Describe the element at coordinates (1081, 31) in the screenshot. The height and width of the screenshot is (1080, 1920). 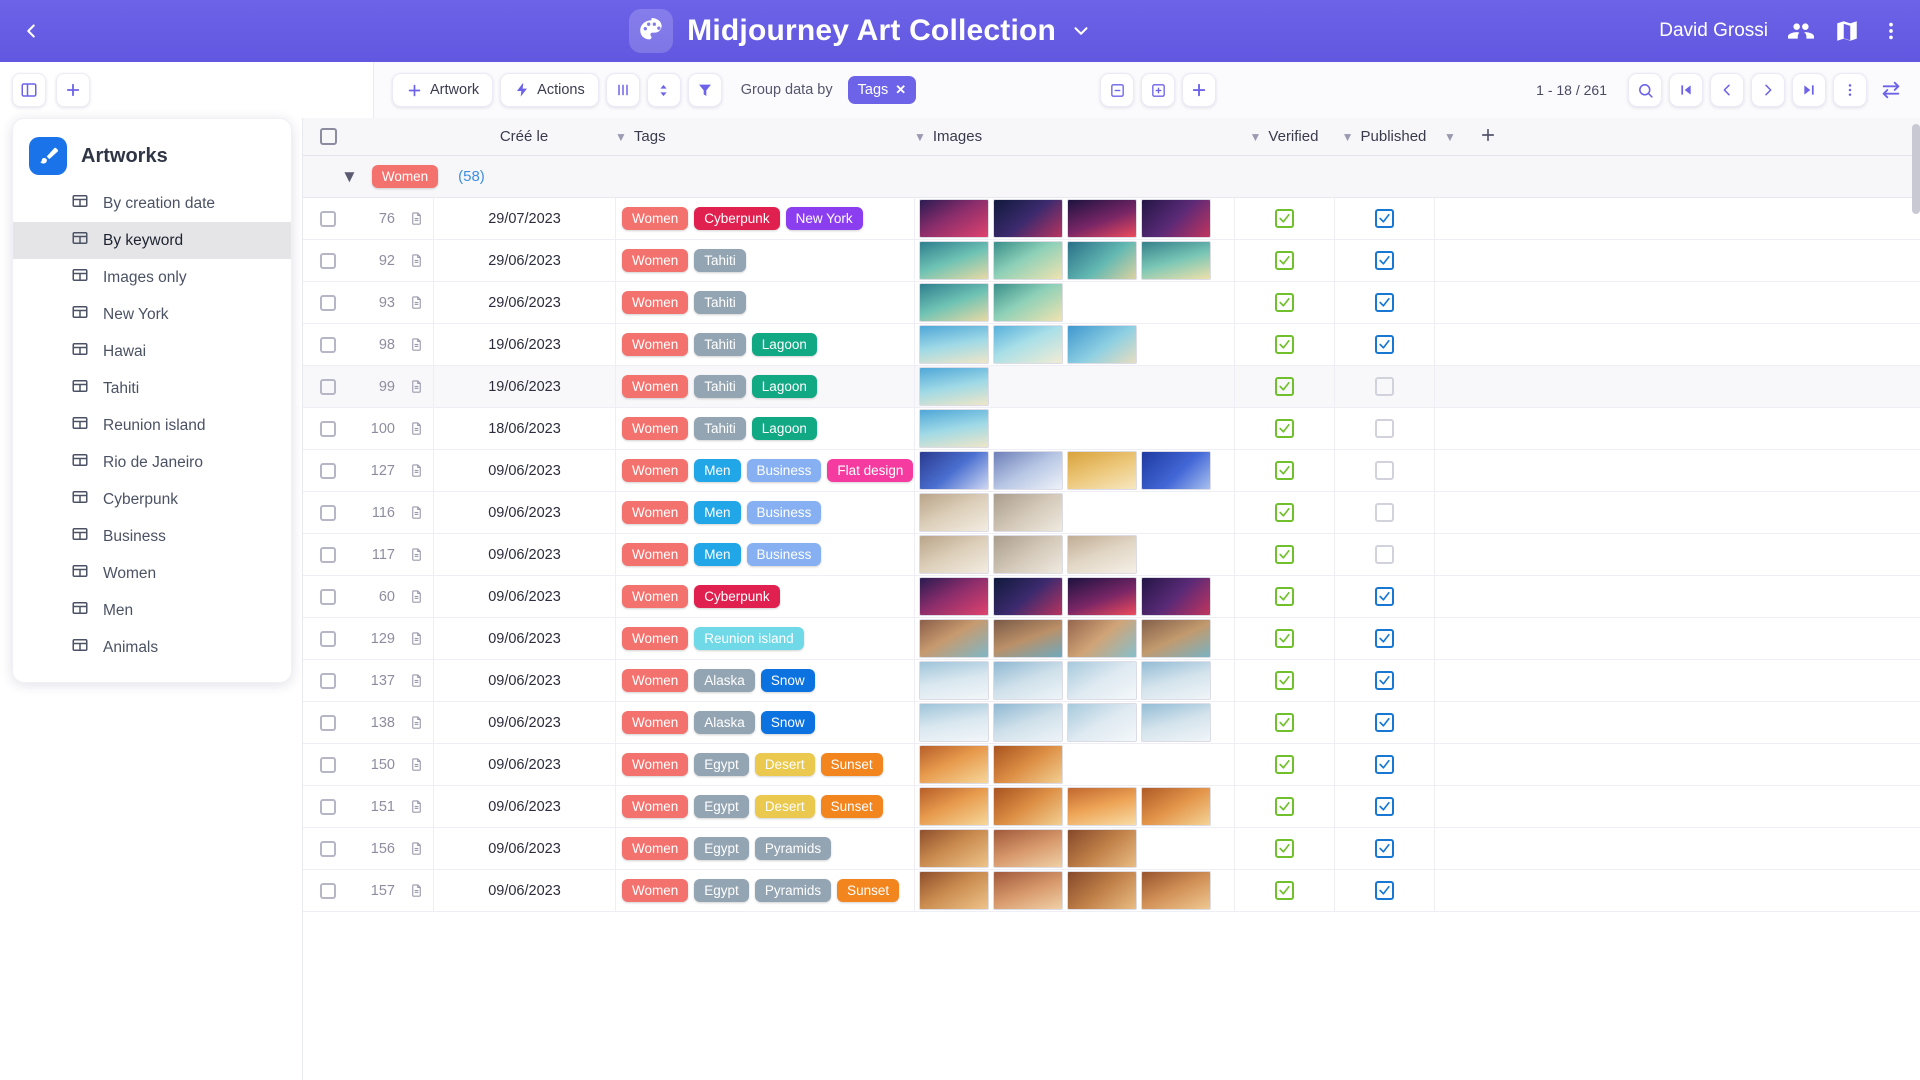
I see `chevron-down-icon` at that location.